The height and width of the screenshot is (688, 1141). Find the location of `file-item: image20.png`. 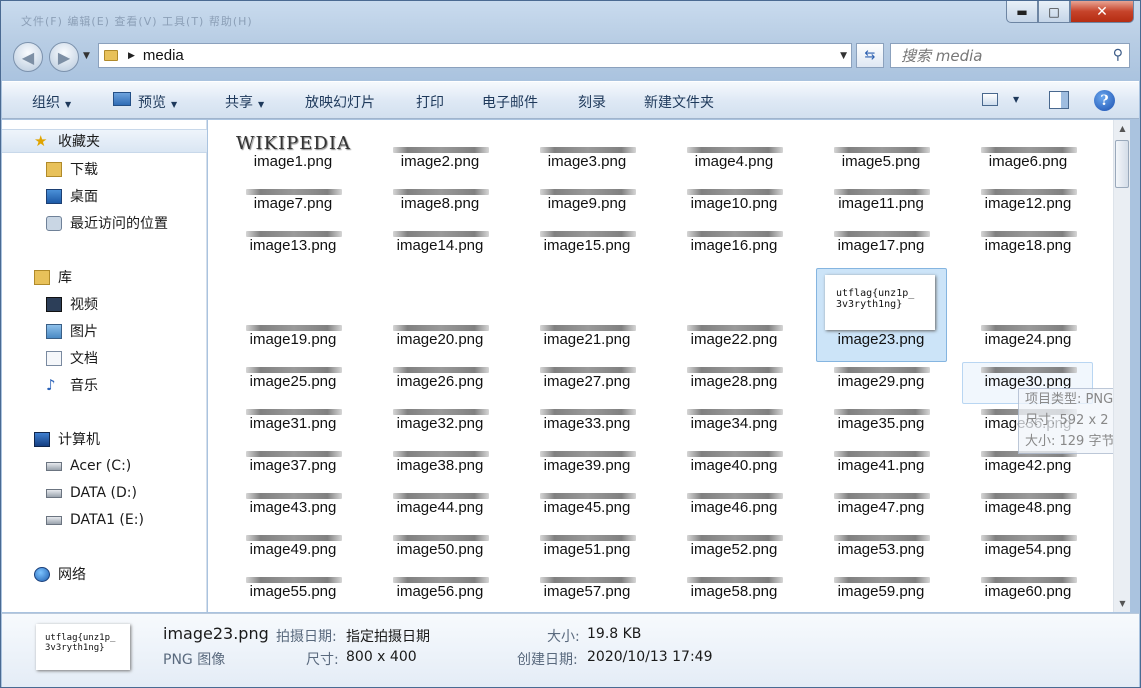

file-item: image20.png is located at coordinates (440, 335).